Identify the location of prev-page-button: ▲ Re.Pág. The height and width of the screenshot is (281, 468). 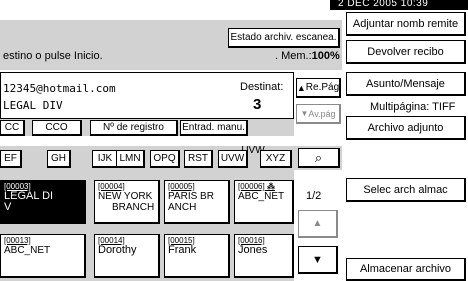
(318, 88).